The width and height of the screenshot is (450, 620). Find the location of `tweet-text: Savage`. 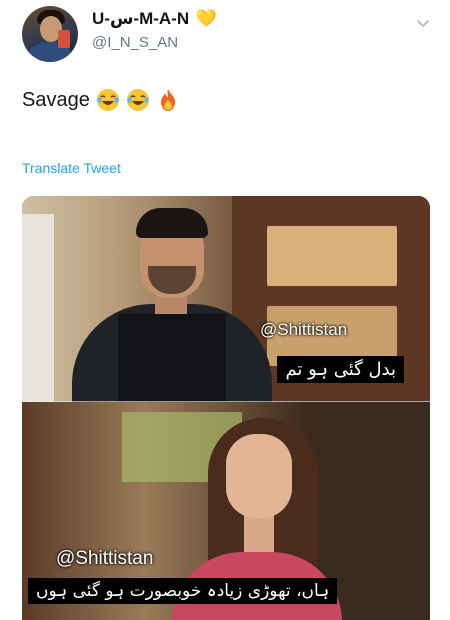

tweet-text: Savage is located at coordinates (101, 100).